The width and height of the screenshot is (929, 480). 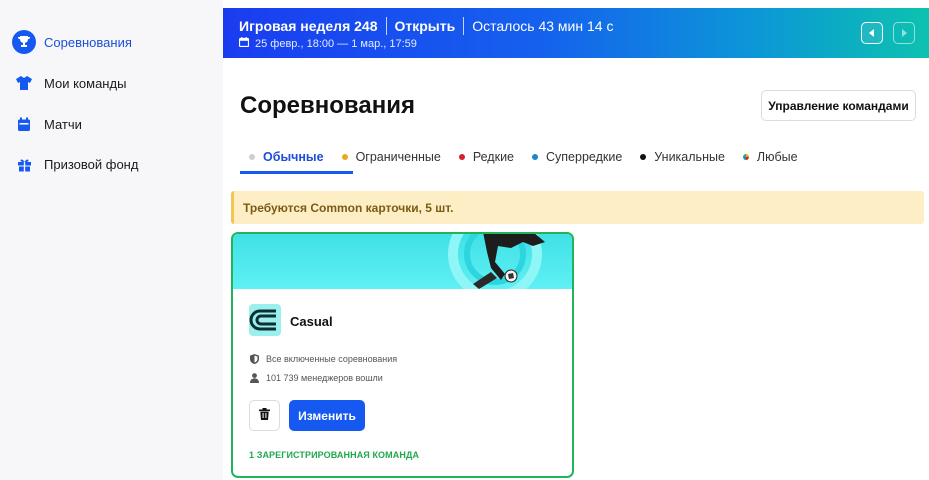 What do you see at coordinates (24, 42) in the screenshot?
I see `trophy-icon` at bounding box center [24, 42].